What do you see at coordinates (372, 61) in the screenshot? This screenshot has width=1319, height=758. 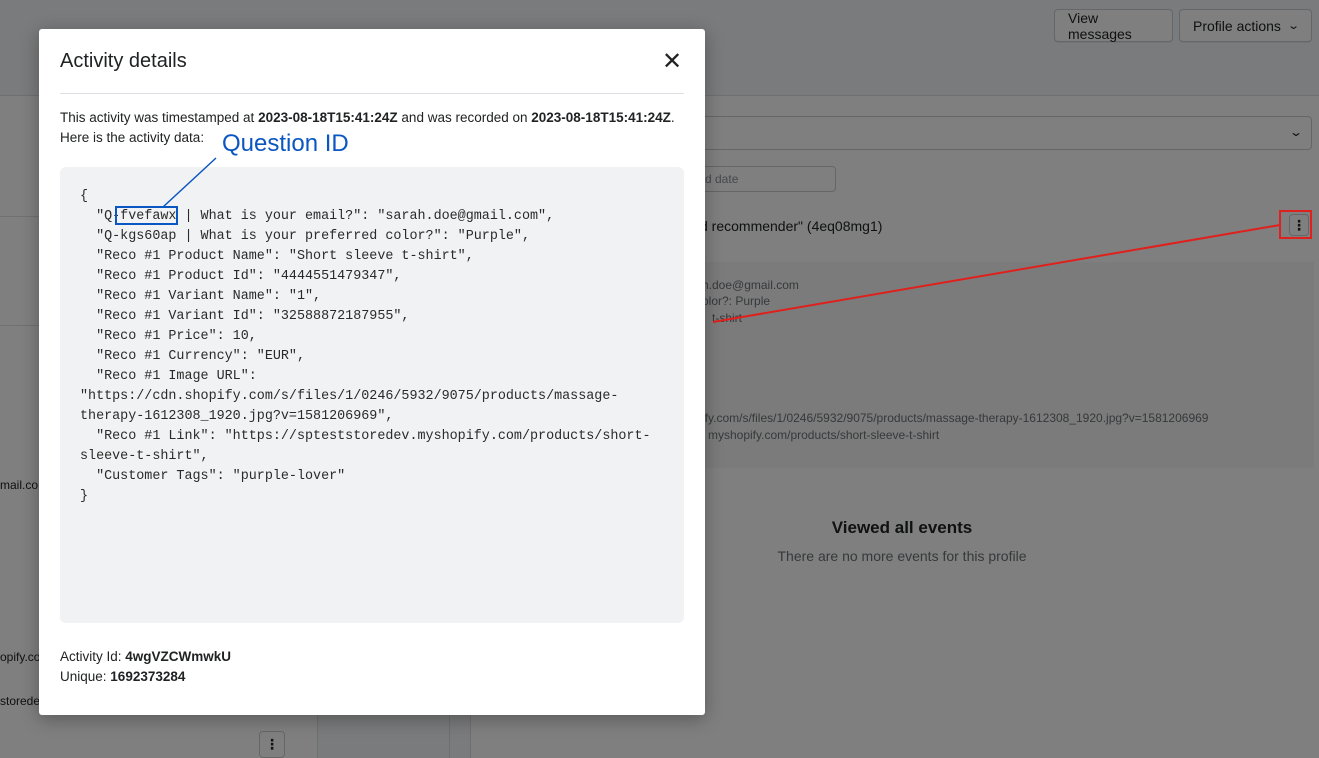 I see `modal-header: Activity details ✕` at bounding box center [372, 61].